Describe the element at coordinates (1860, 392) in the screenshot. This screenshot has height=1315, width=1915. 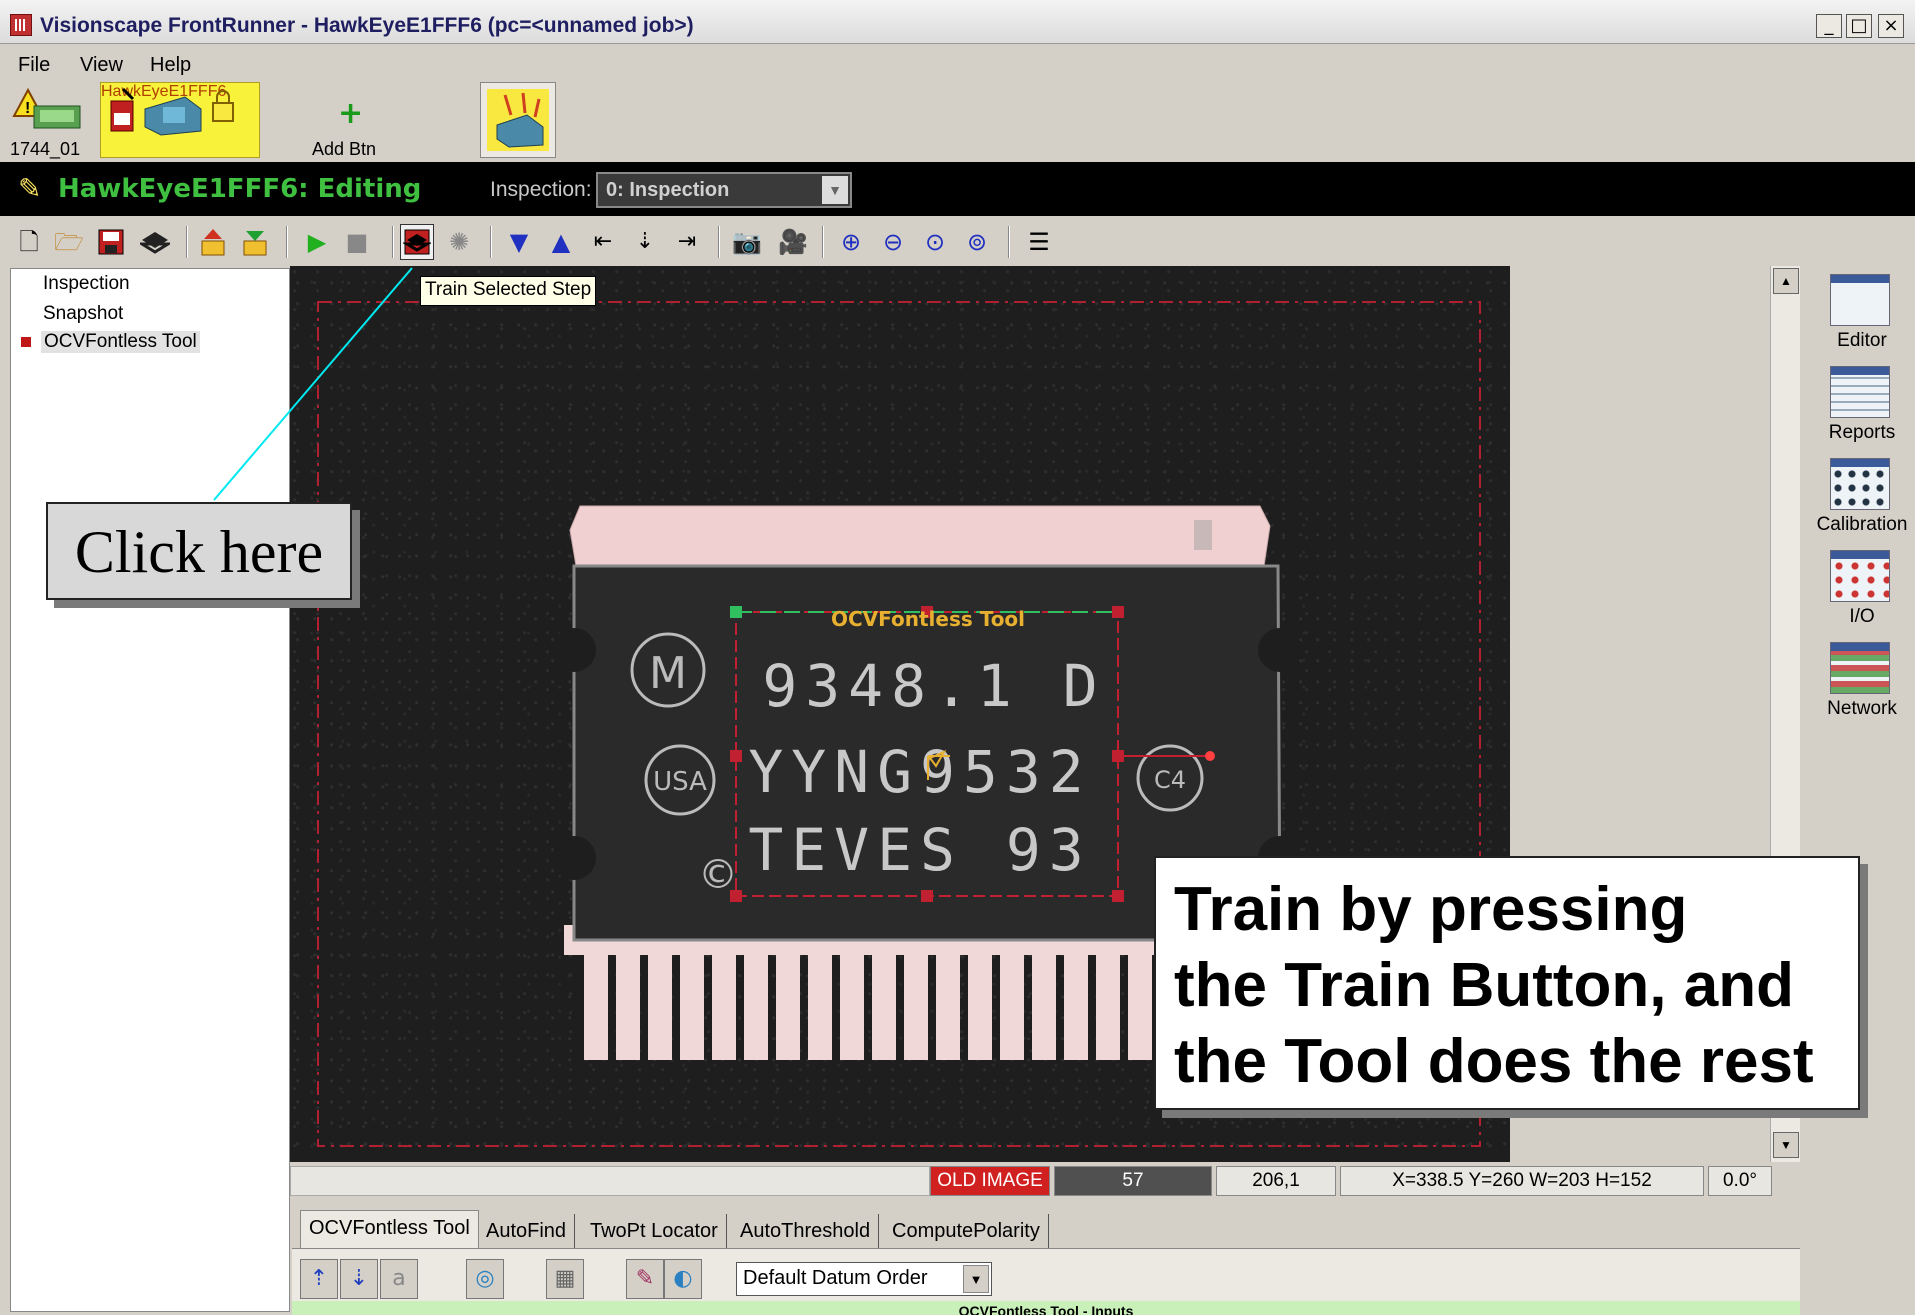
I see `reports-icon` at that location.